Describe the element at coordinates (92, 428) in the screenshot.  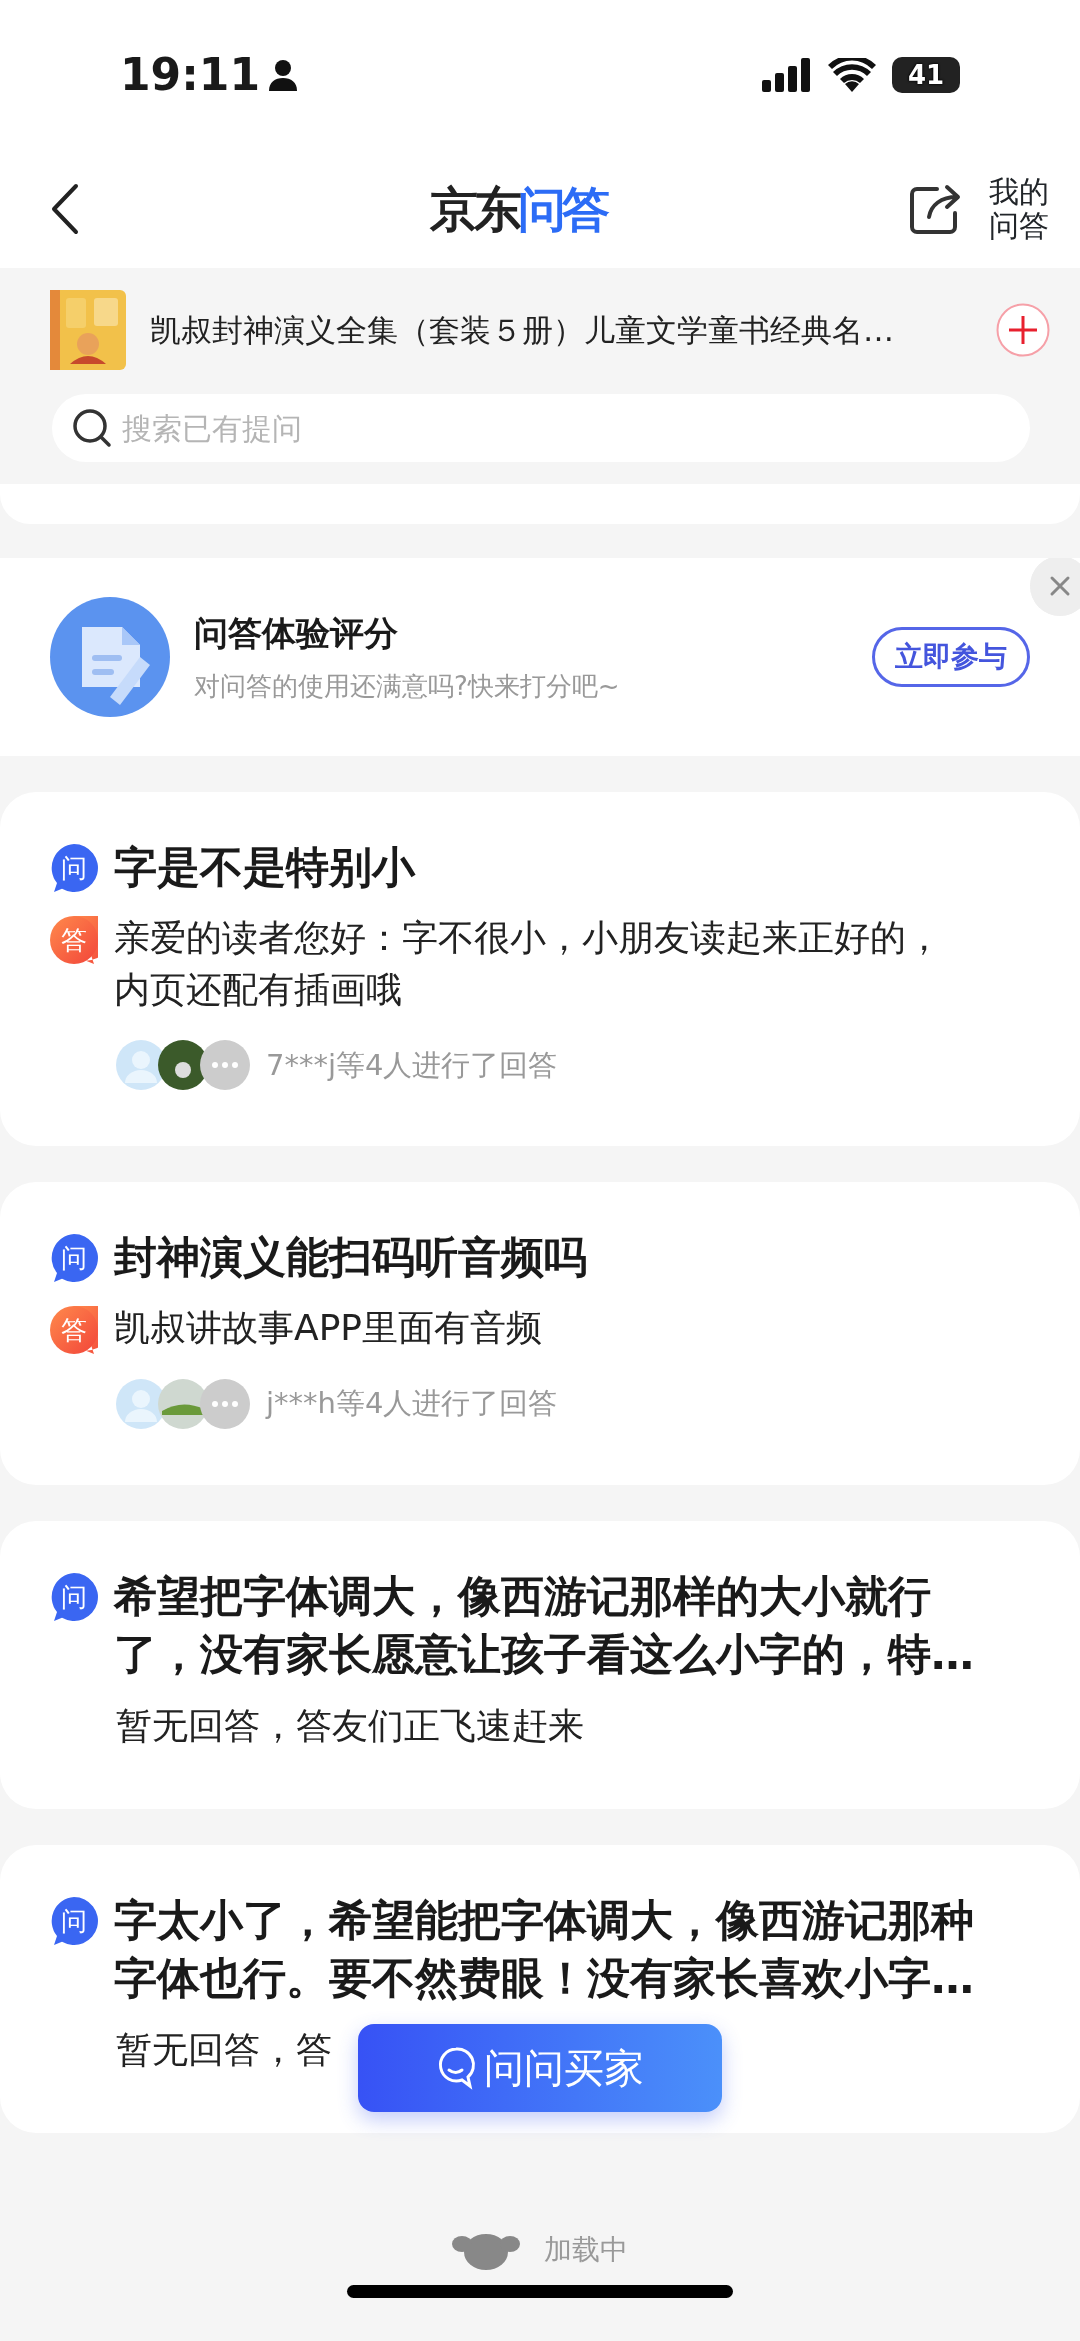
I see `search-icon` at that location.